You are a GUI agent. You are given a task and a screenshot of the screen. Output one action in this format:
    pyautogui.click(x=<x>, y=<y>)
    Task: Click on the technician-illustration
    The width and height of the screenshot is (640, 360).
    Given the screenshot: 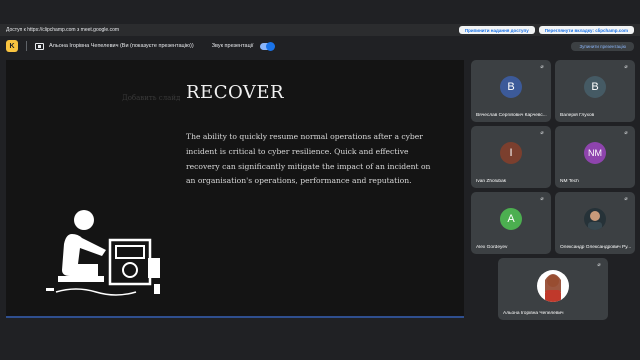 What is the action you would take?
    pyautogui.click(x=103, y=253)
    